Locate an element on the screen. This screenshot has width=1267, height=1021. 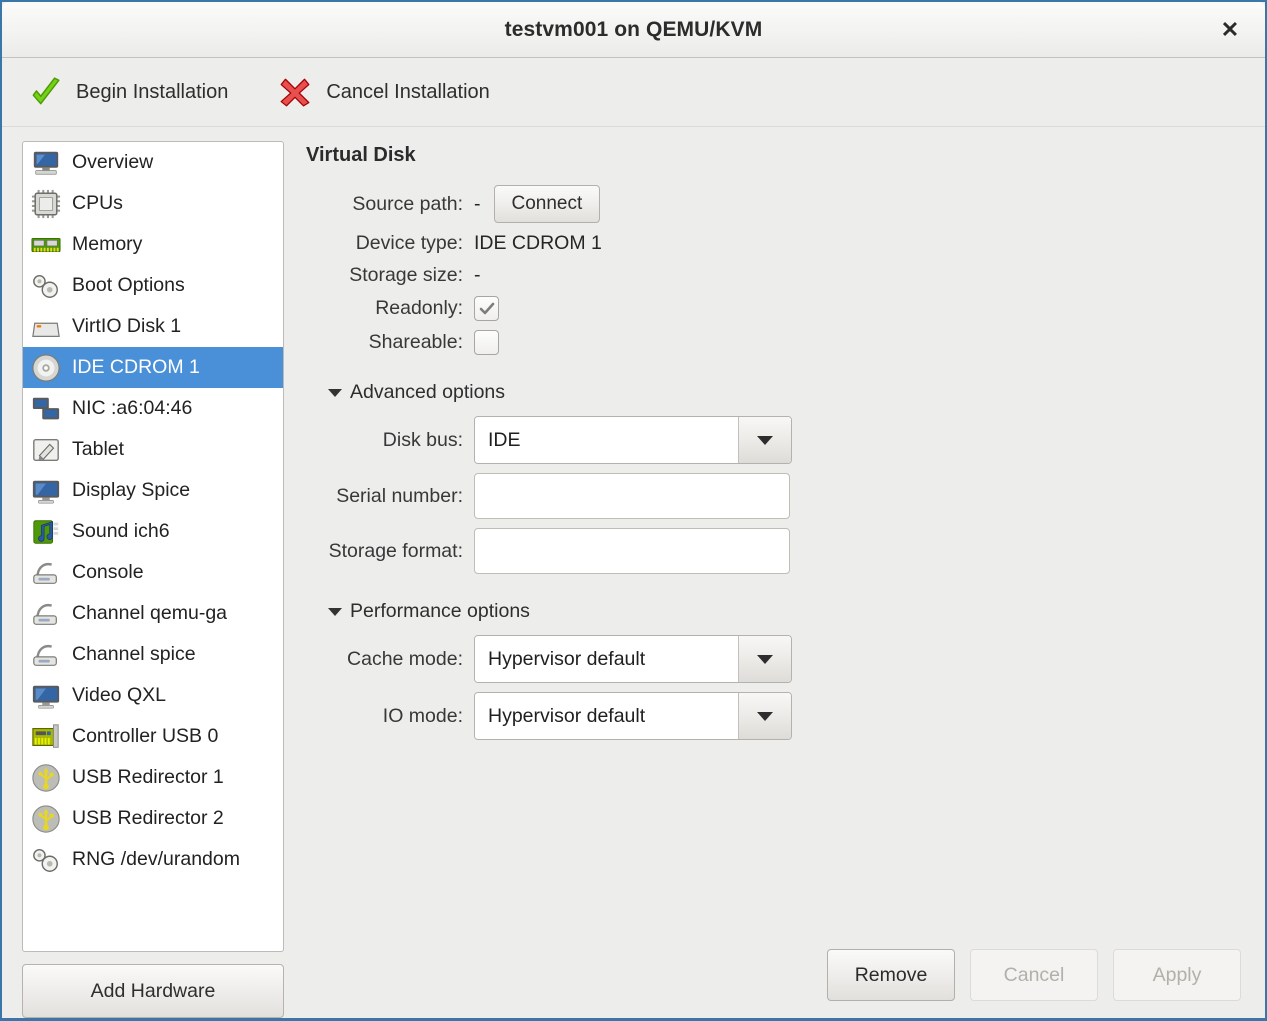
sidebar-item-sound-ich6: Sound ich6 is located at coordinates (153, 531).